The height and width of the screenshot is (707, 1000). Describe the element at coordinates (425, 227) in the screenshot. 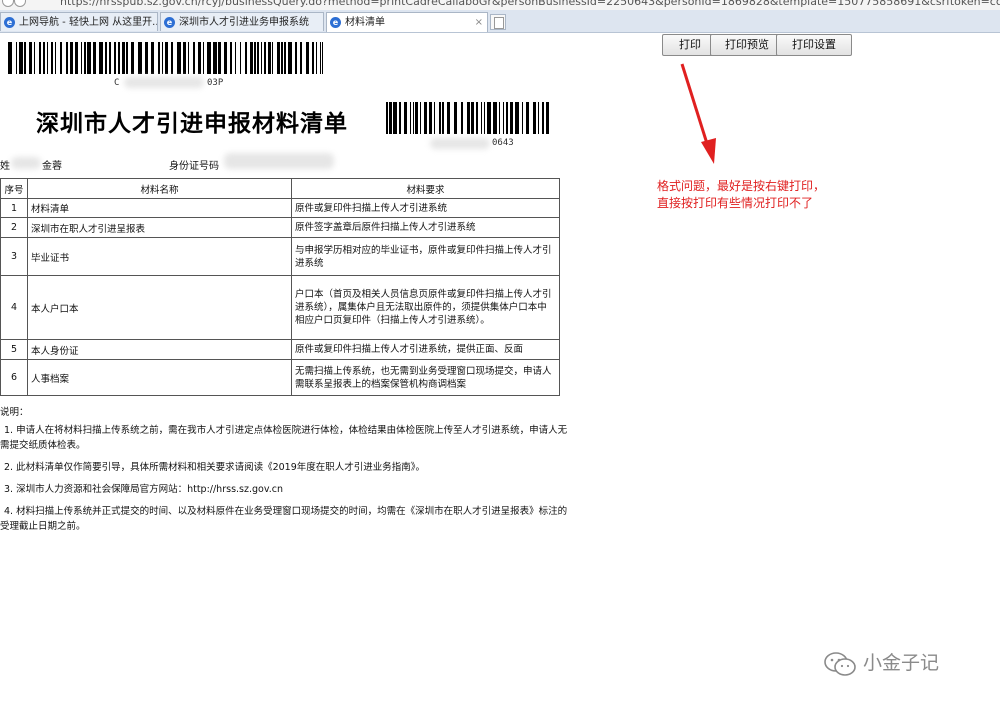

I see `row-requirement: 原件签字盖章后原件扫描上传人才引进系统` at that location.